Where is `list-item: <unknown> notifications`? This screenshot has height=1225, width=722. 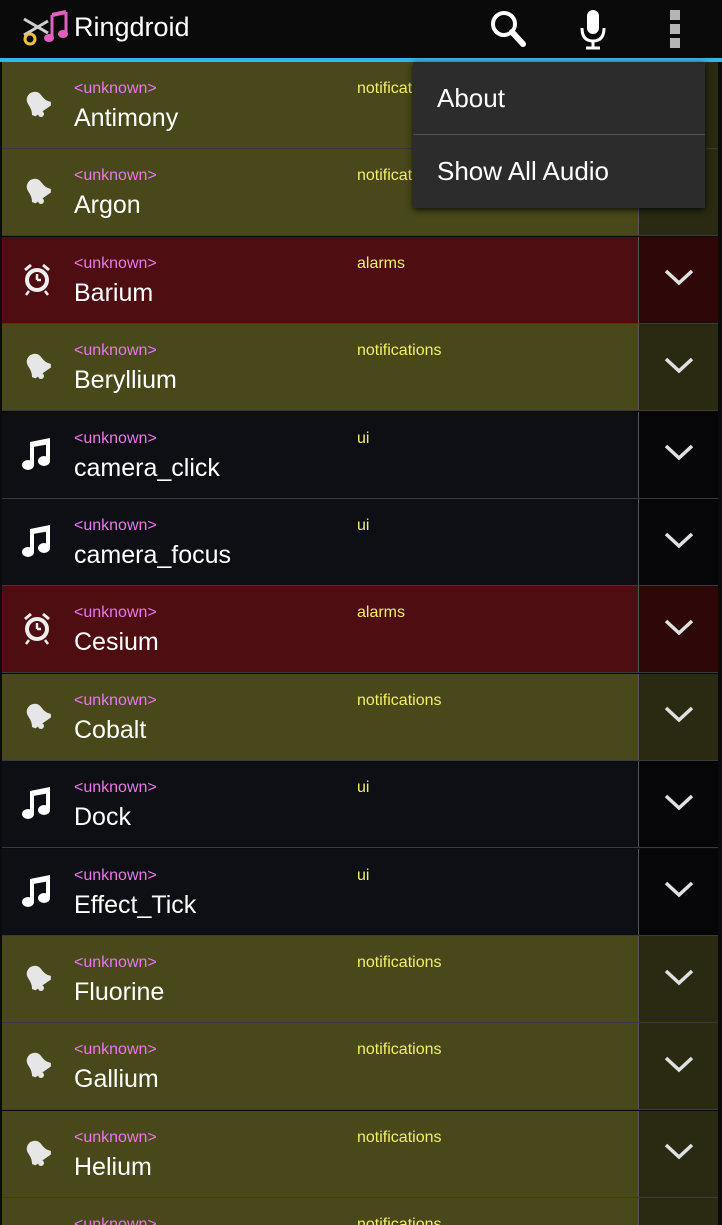
list-item: <unknown> notifications is located at coordinates (360, 1211).